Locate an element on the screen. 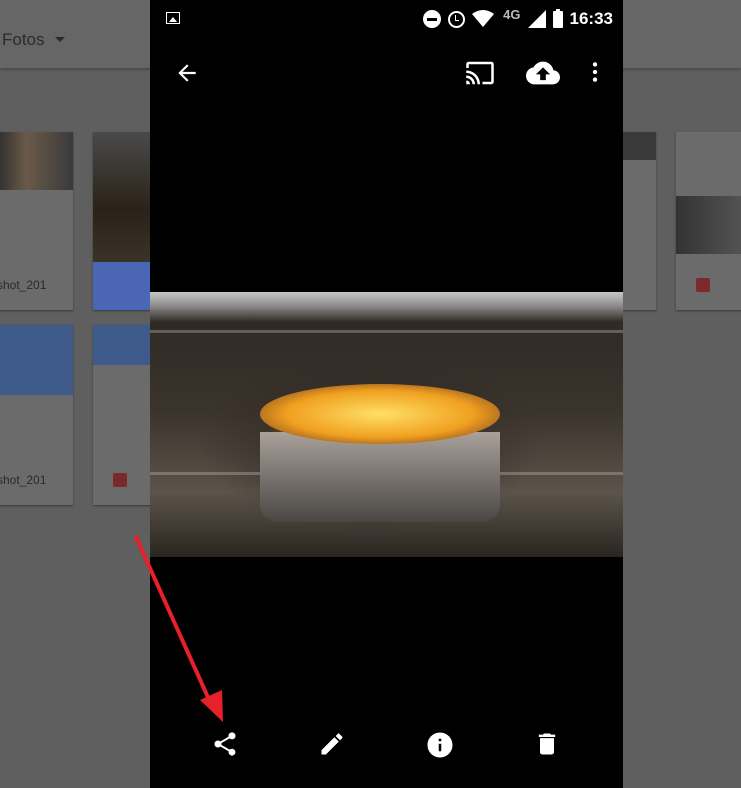  info-icon is located at coordinates (440, 745).